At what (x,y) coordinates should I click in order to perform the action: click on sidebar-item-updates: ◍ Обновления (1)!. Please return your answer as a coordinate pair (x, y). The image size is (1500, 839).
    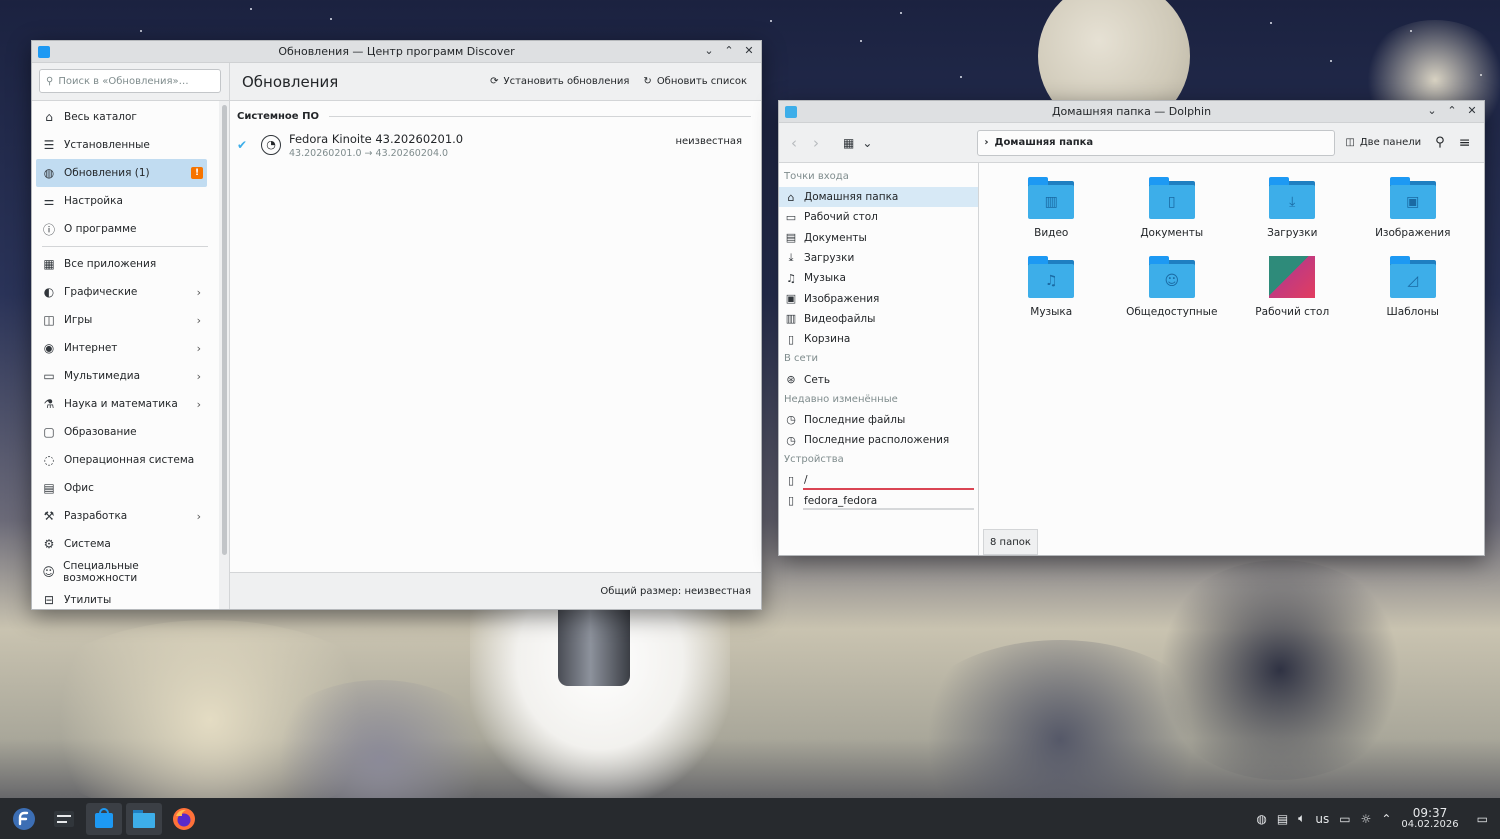
    Looking at the image, I should click on (121, 173).